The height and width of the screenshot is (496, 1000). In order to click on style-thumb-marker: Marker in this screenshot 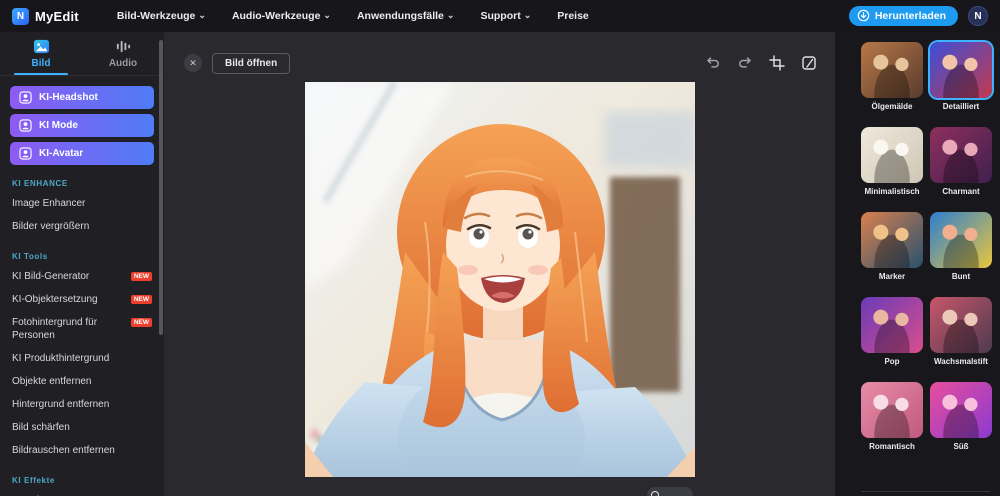, I will do `click(892, 246)`.